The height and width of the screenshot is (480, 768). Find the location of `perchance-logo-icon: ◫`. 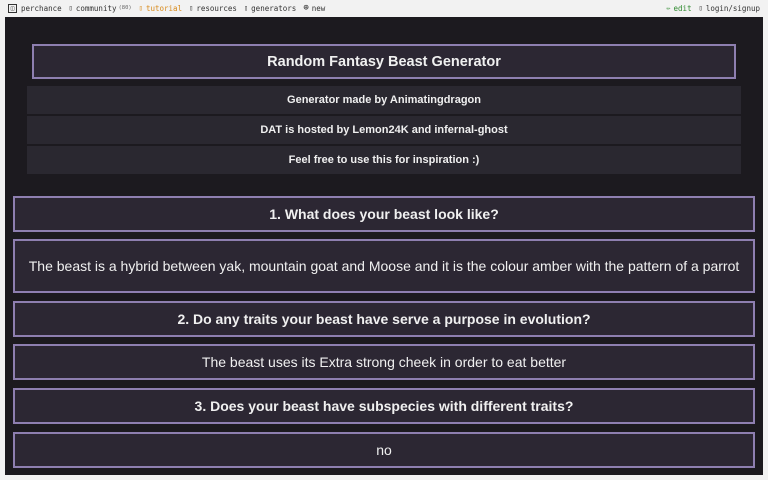

perchance-logo-icon: ◫ is located at coordinates (12, 8).